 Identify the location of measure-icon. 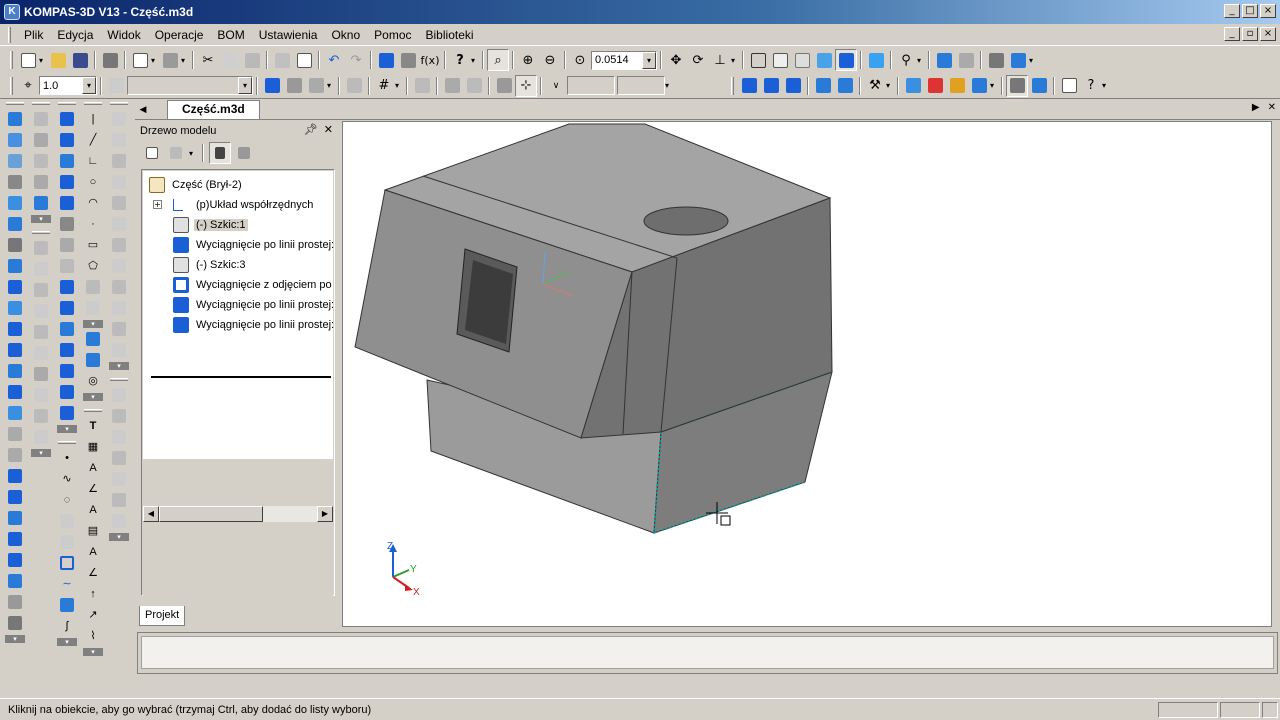
(944, 60).